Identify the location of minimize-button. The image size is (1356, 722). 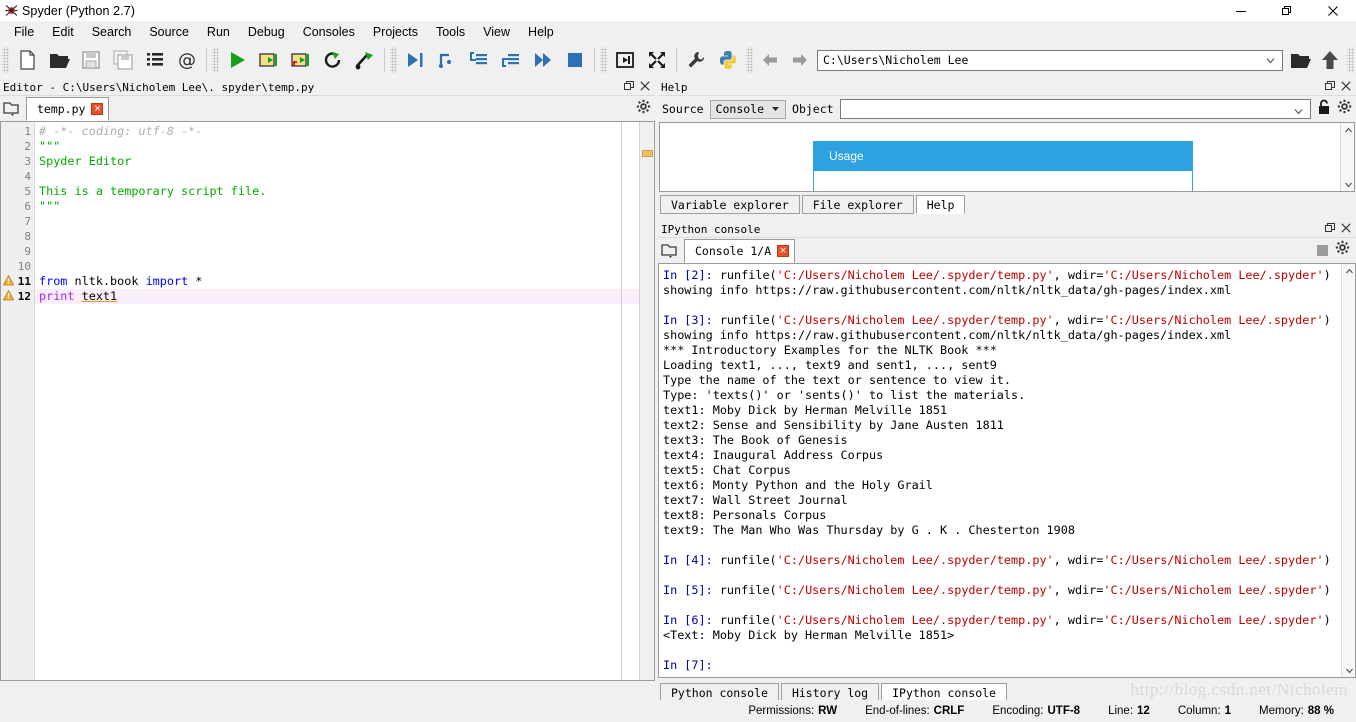
(1241, 10).